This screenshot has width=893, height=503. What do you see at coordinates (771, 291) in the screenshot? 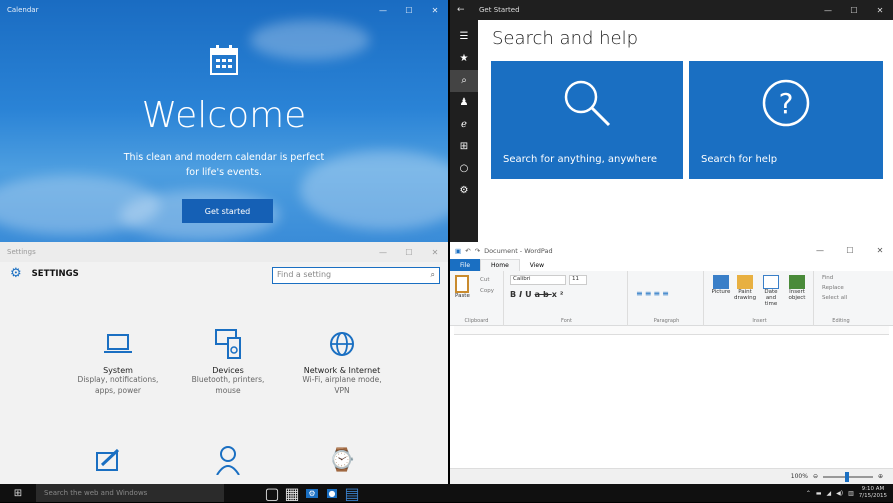
I see `datetime-button: Date and time` at bounding box center [771, 291].